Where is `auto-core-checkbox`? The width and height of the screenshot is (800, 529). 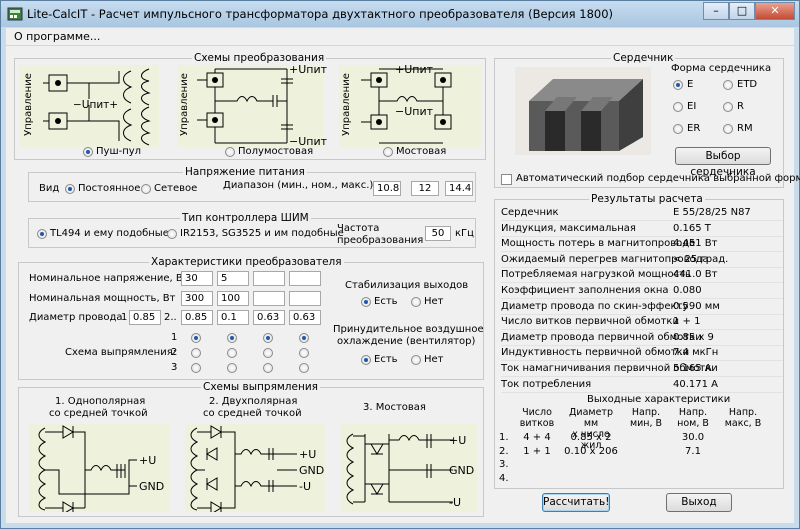
auto-core-checkbox is located at coordinates (506, 179).